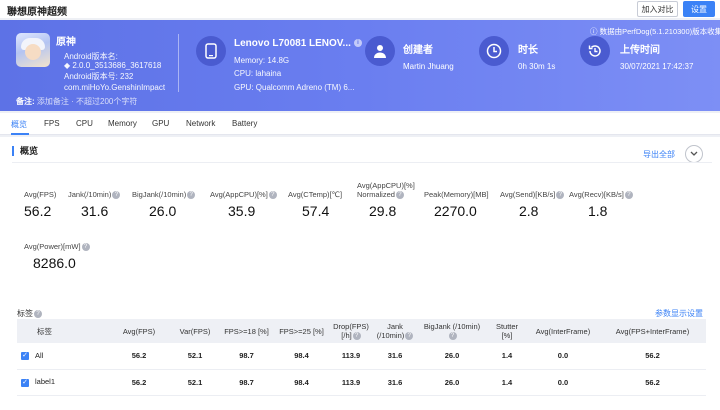 This screenshot has width=720, height=410. Describe the element at coordinates (244, 123) in the screenshot. I see `tab-battery: Battery` at that location.